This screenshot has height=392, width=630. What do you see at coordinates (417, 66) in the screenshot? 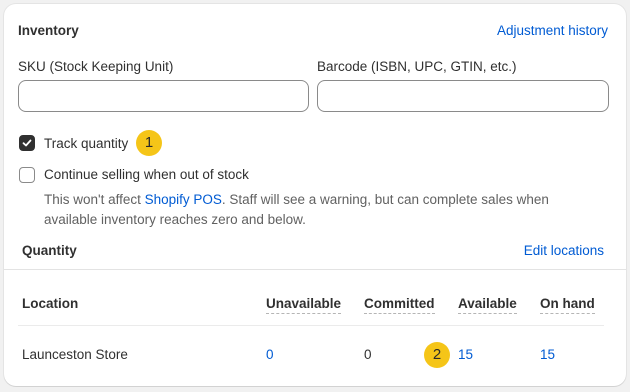
I see `barcode-label: Barcode (ISBN, UPC, GTIN, etc.)` at bounding box center [417, 66].